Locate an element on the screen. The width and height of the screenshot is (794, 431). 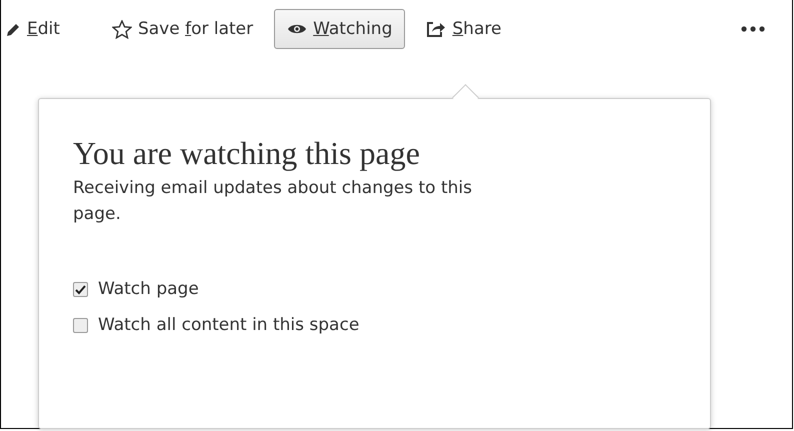
watching-button: Watching is located at coordinates (340, 29).